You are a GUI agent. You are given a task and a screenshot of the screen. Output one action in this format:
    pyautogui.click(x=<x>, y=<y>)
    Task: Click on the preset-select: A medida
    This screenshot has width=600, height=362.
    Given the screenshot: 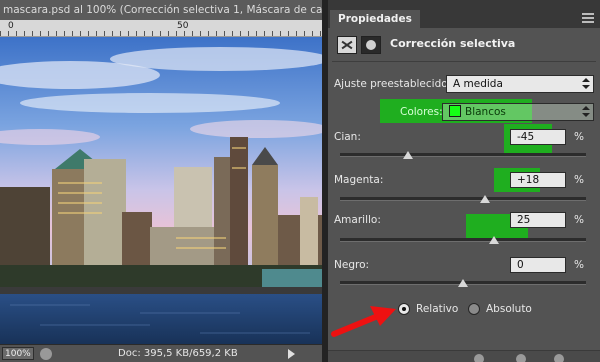 What is the action you would take?
    pyautogui.click(x=520, y=84)
    